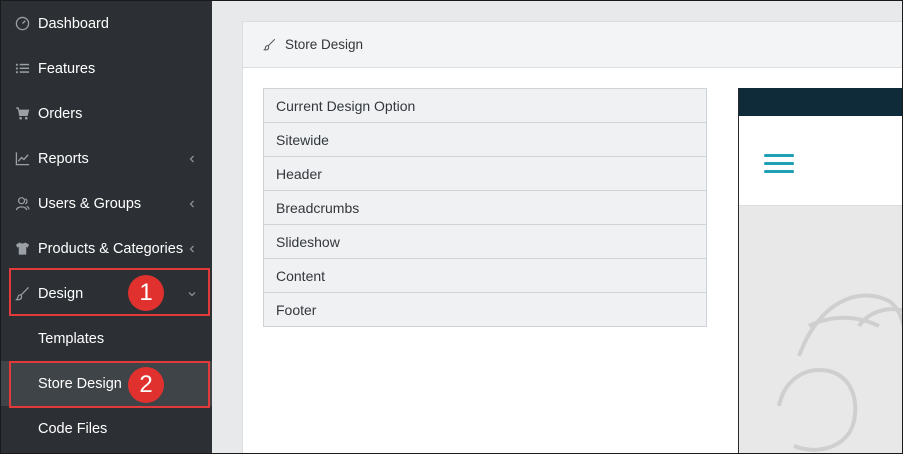 The width and height of the screenshot is (903, 454). Describe the element at coordinates (67, 68) in the screenshot. I see `sidebar-item-label: Features` at that location.